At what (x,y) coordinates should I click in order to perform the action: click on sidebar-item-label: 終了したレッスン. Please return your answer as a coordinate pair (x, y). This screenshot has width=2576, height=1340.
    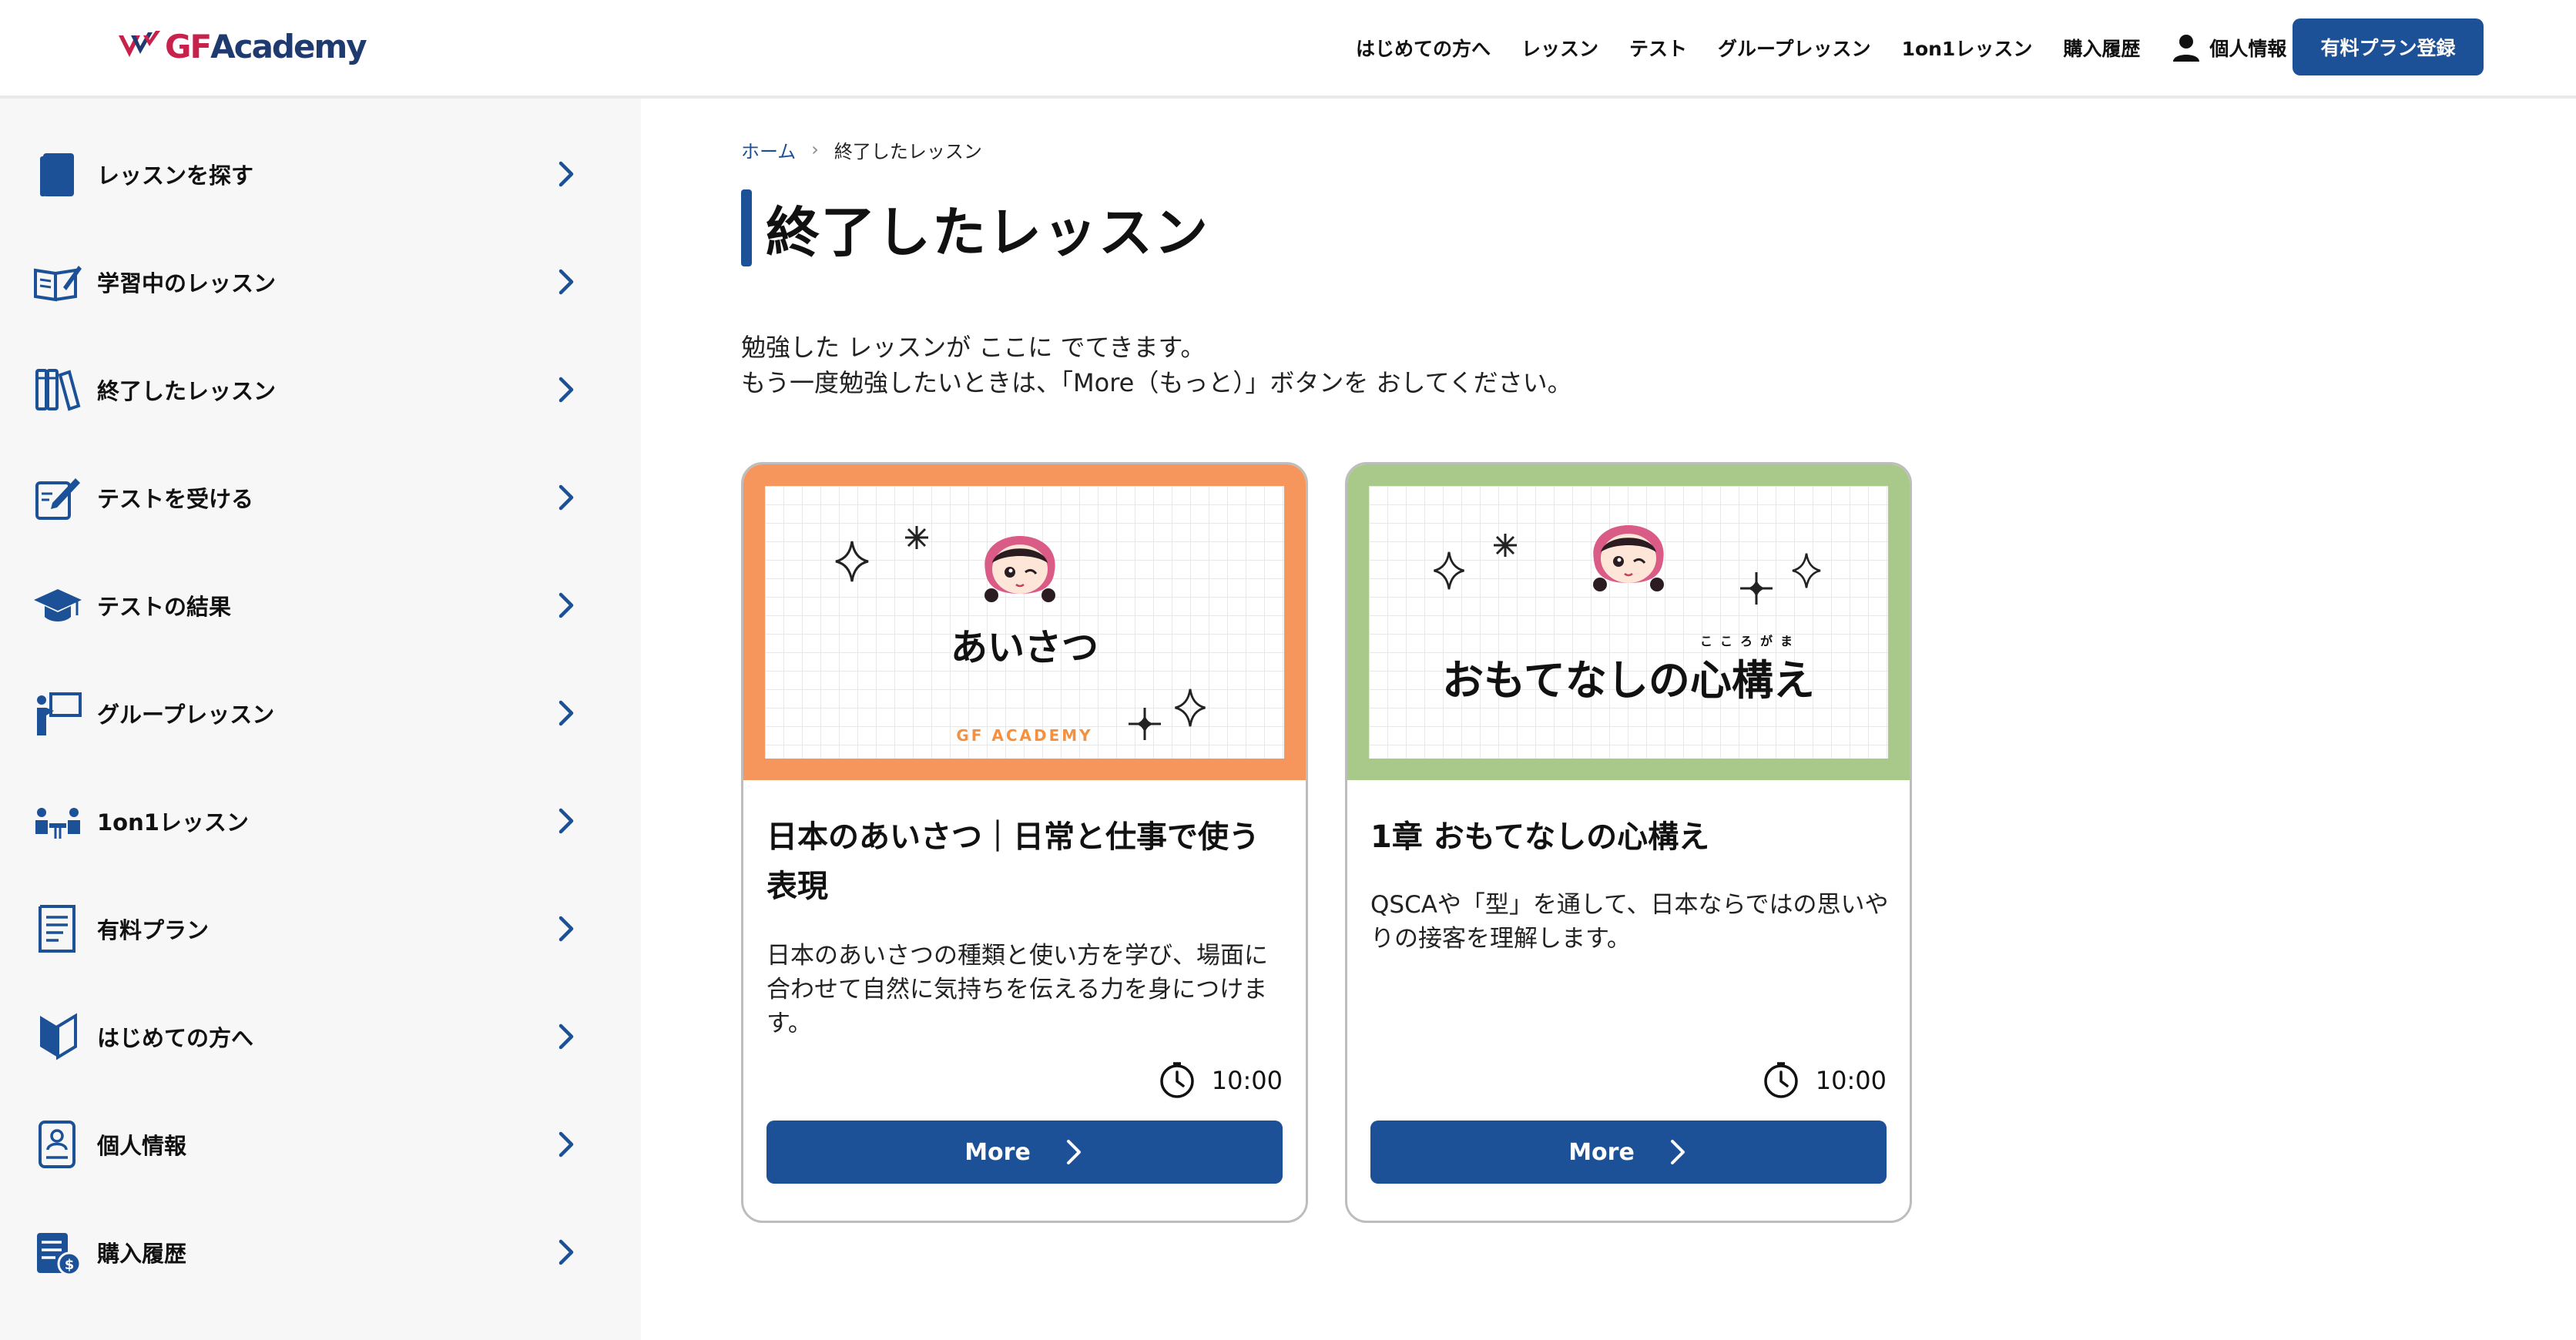
    Looking at the image, I should click on (187, 391).